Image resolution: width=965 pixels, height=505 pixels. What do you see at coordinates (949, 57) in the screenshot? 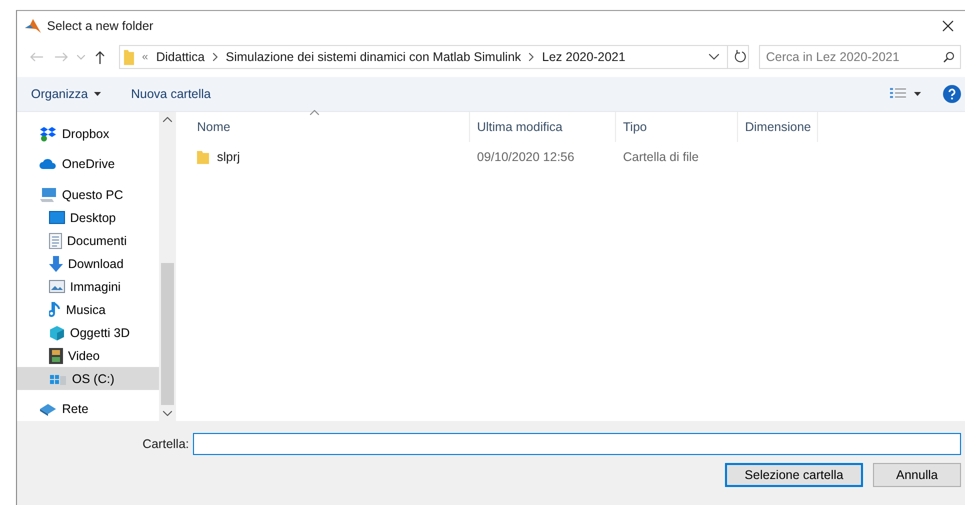
I see `search-icon` at bounding box center [949, 57].